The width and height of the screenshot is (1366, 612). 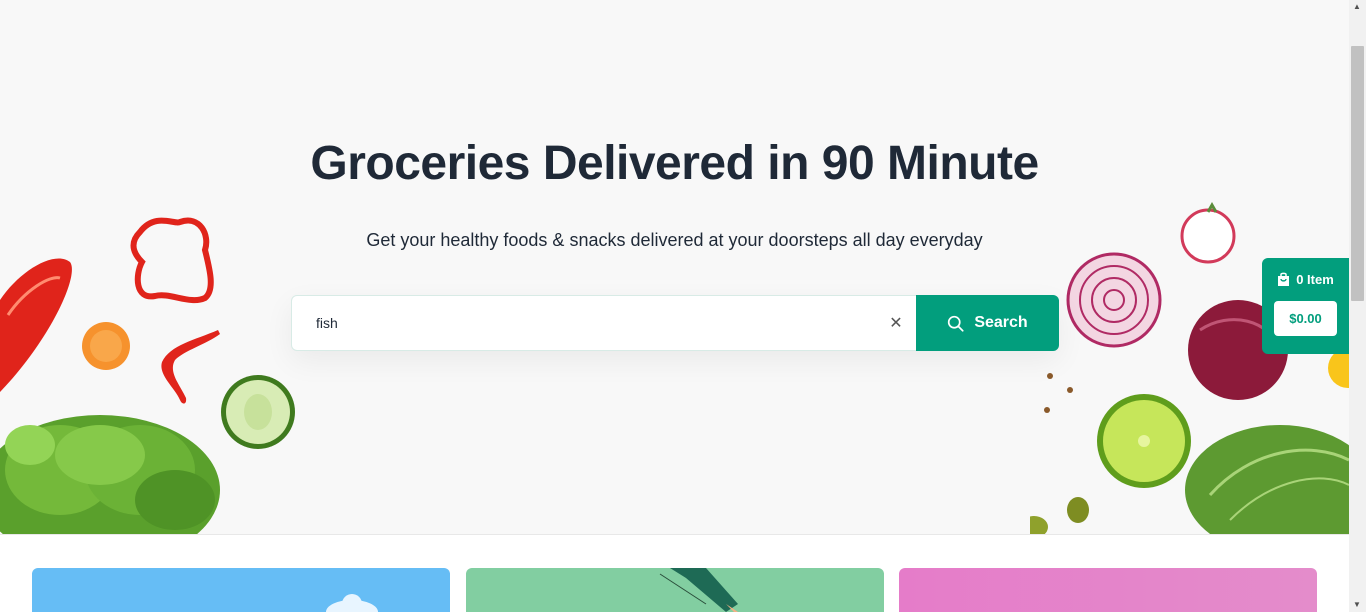 What do you see at coordinates (352, 603) in the screenshot?
I see `cloud-icon` at bounding box center [352, 603].